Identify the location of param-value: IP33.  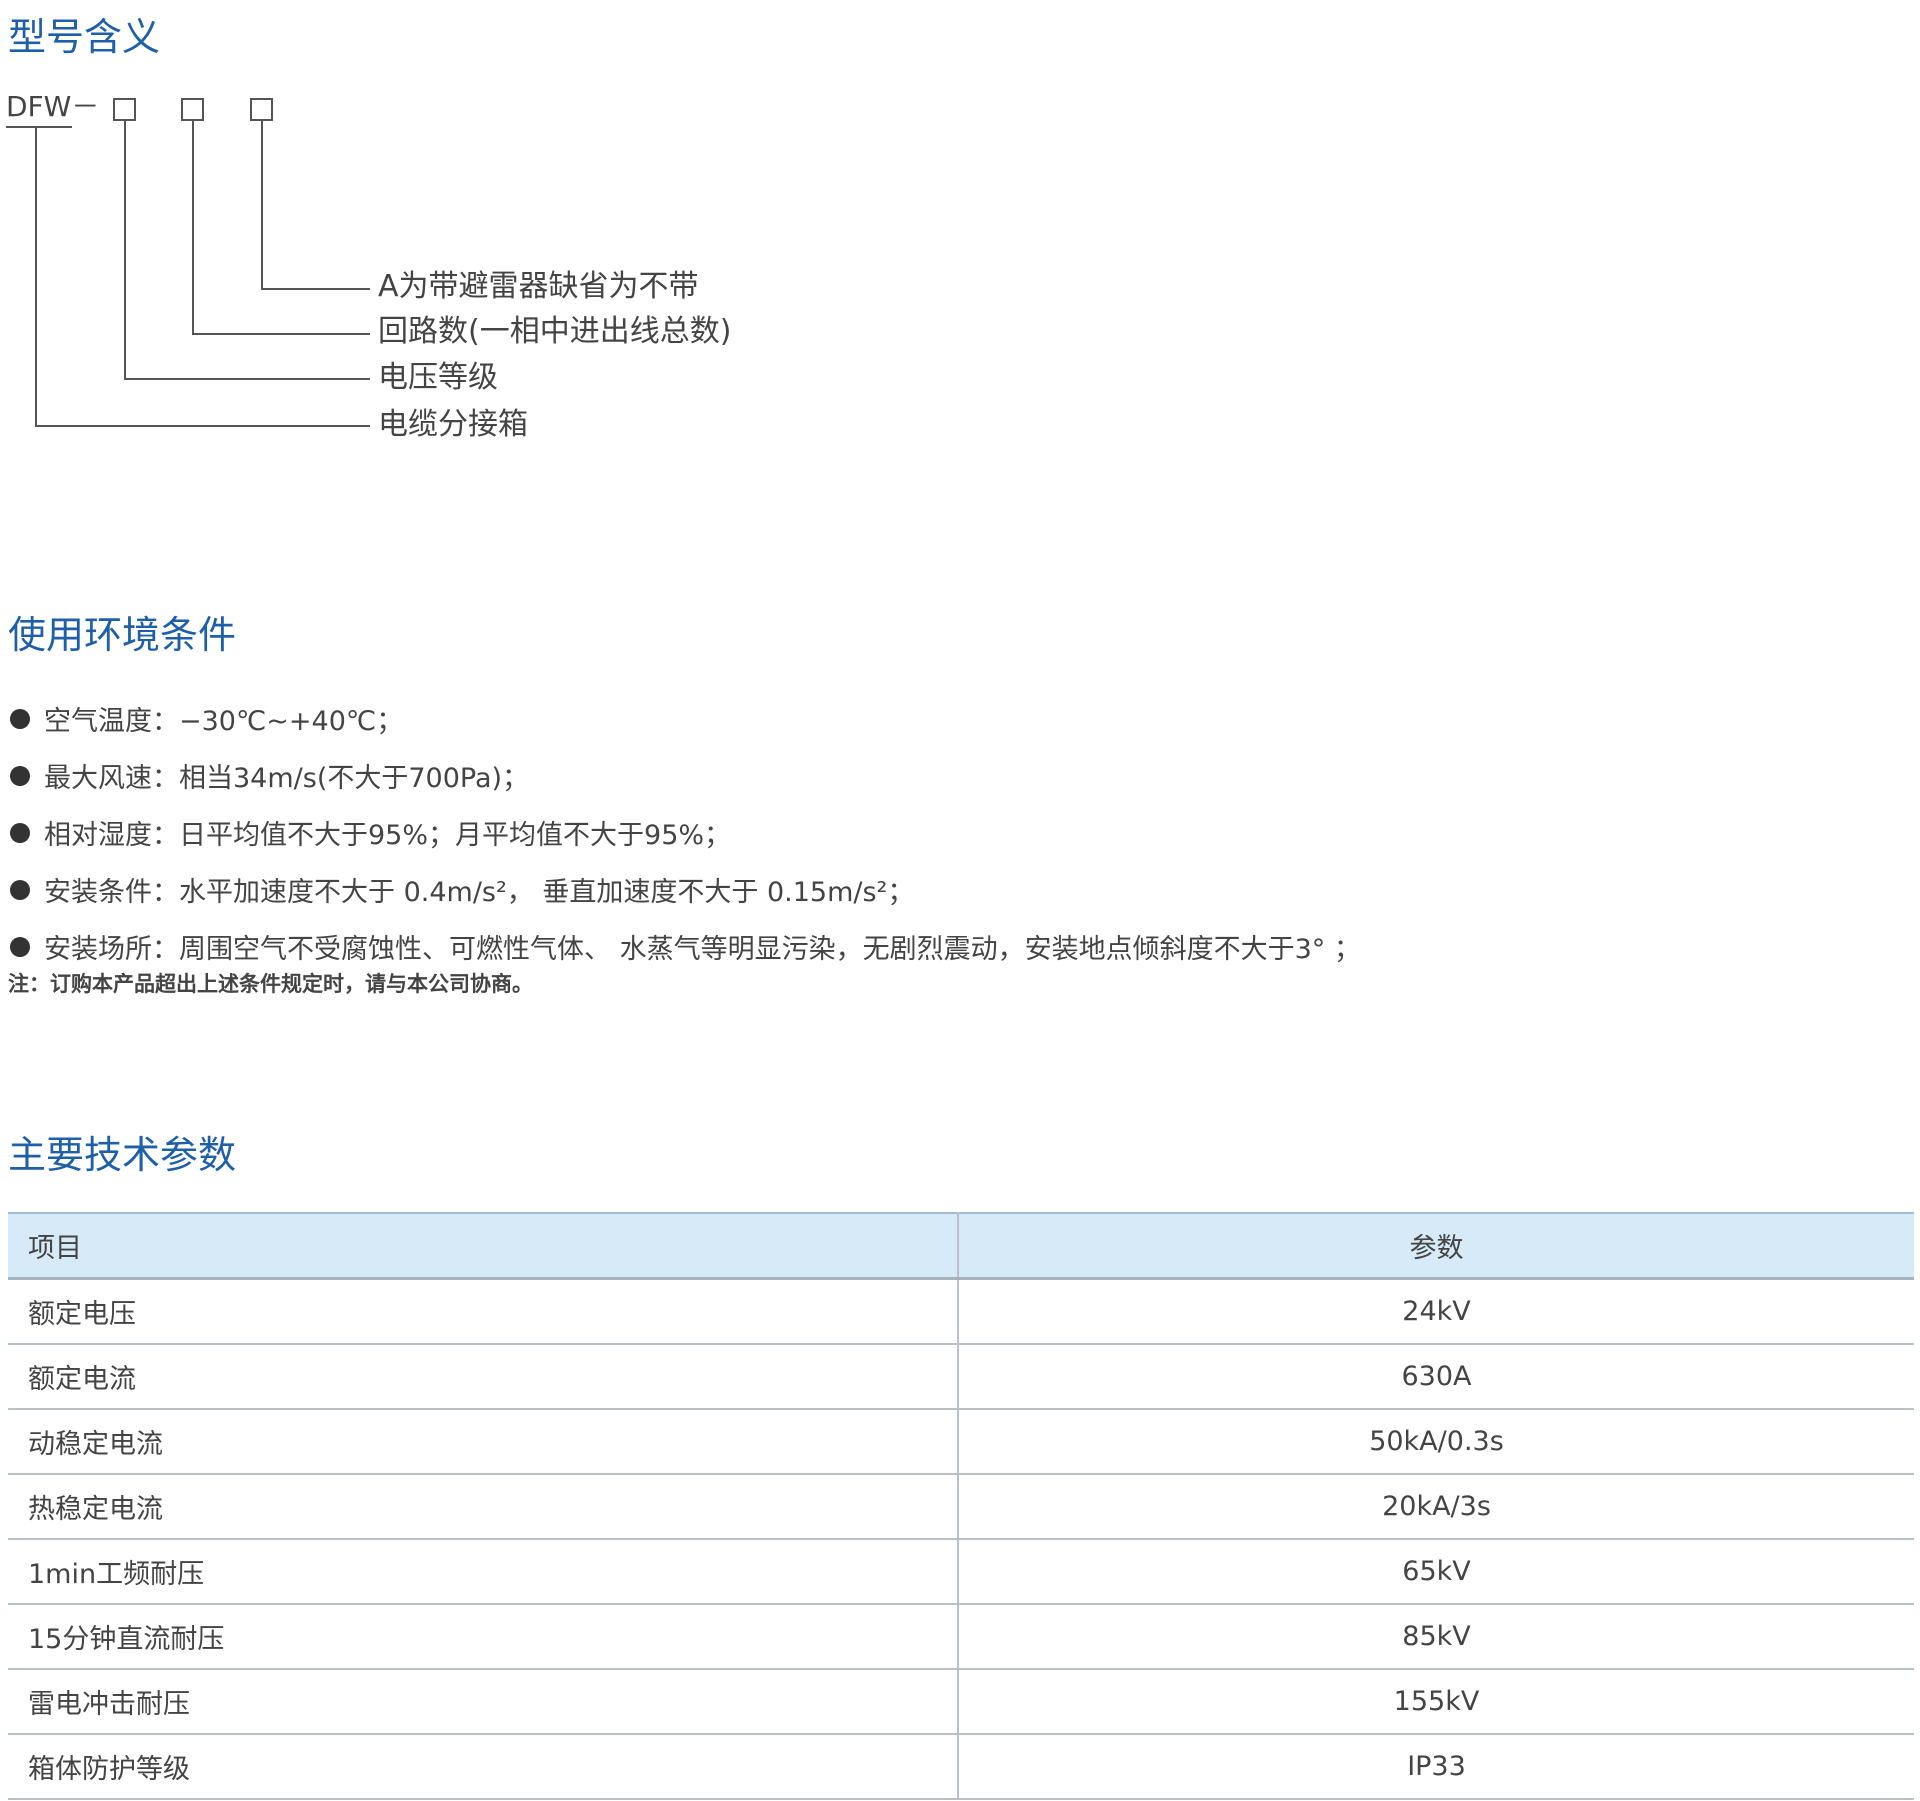
(1436, 1767).